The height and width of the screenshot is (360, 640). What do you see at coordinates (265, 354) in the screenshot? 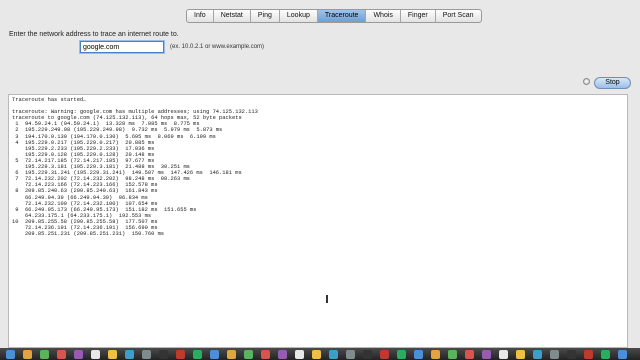
I see `chat-icon` at bounding box center [265, 354].